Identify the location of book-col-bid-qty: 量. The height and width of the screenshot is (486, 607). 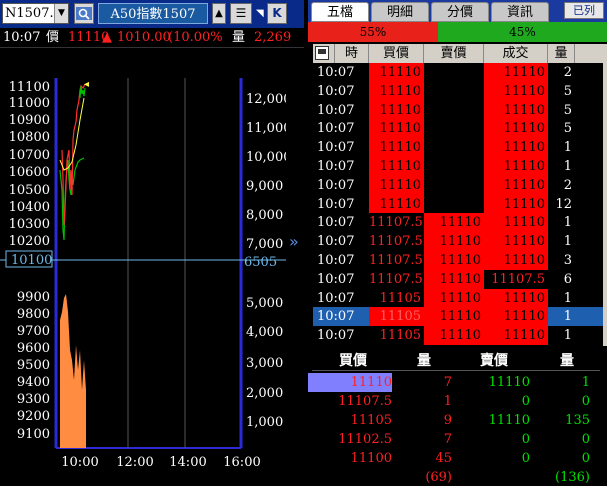
(424, 361).